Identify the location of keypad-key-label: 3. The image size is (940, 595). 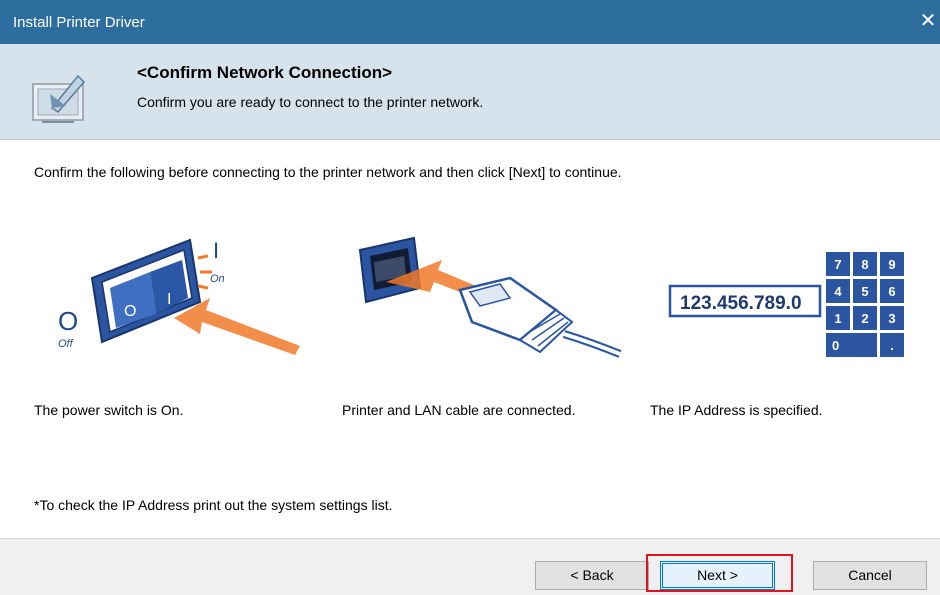
(891, 318).